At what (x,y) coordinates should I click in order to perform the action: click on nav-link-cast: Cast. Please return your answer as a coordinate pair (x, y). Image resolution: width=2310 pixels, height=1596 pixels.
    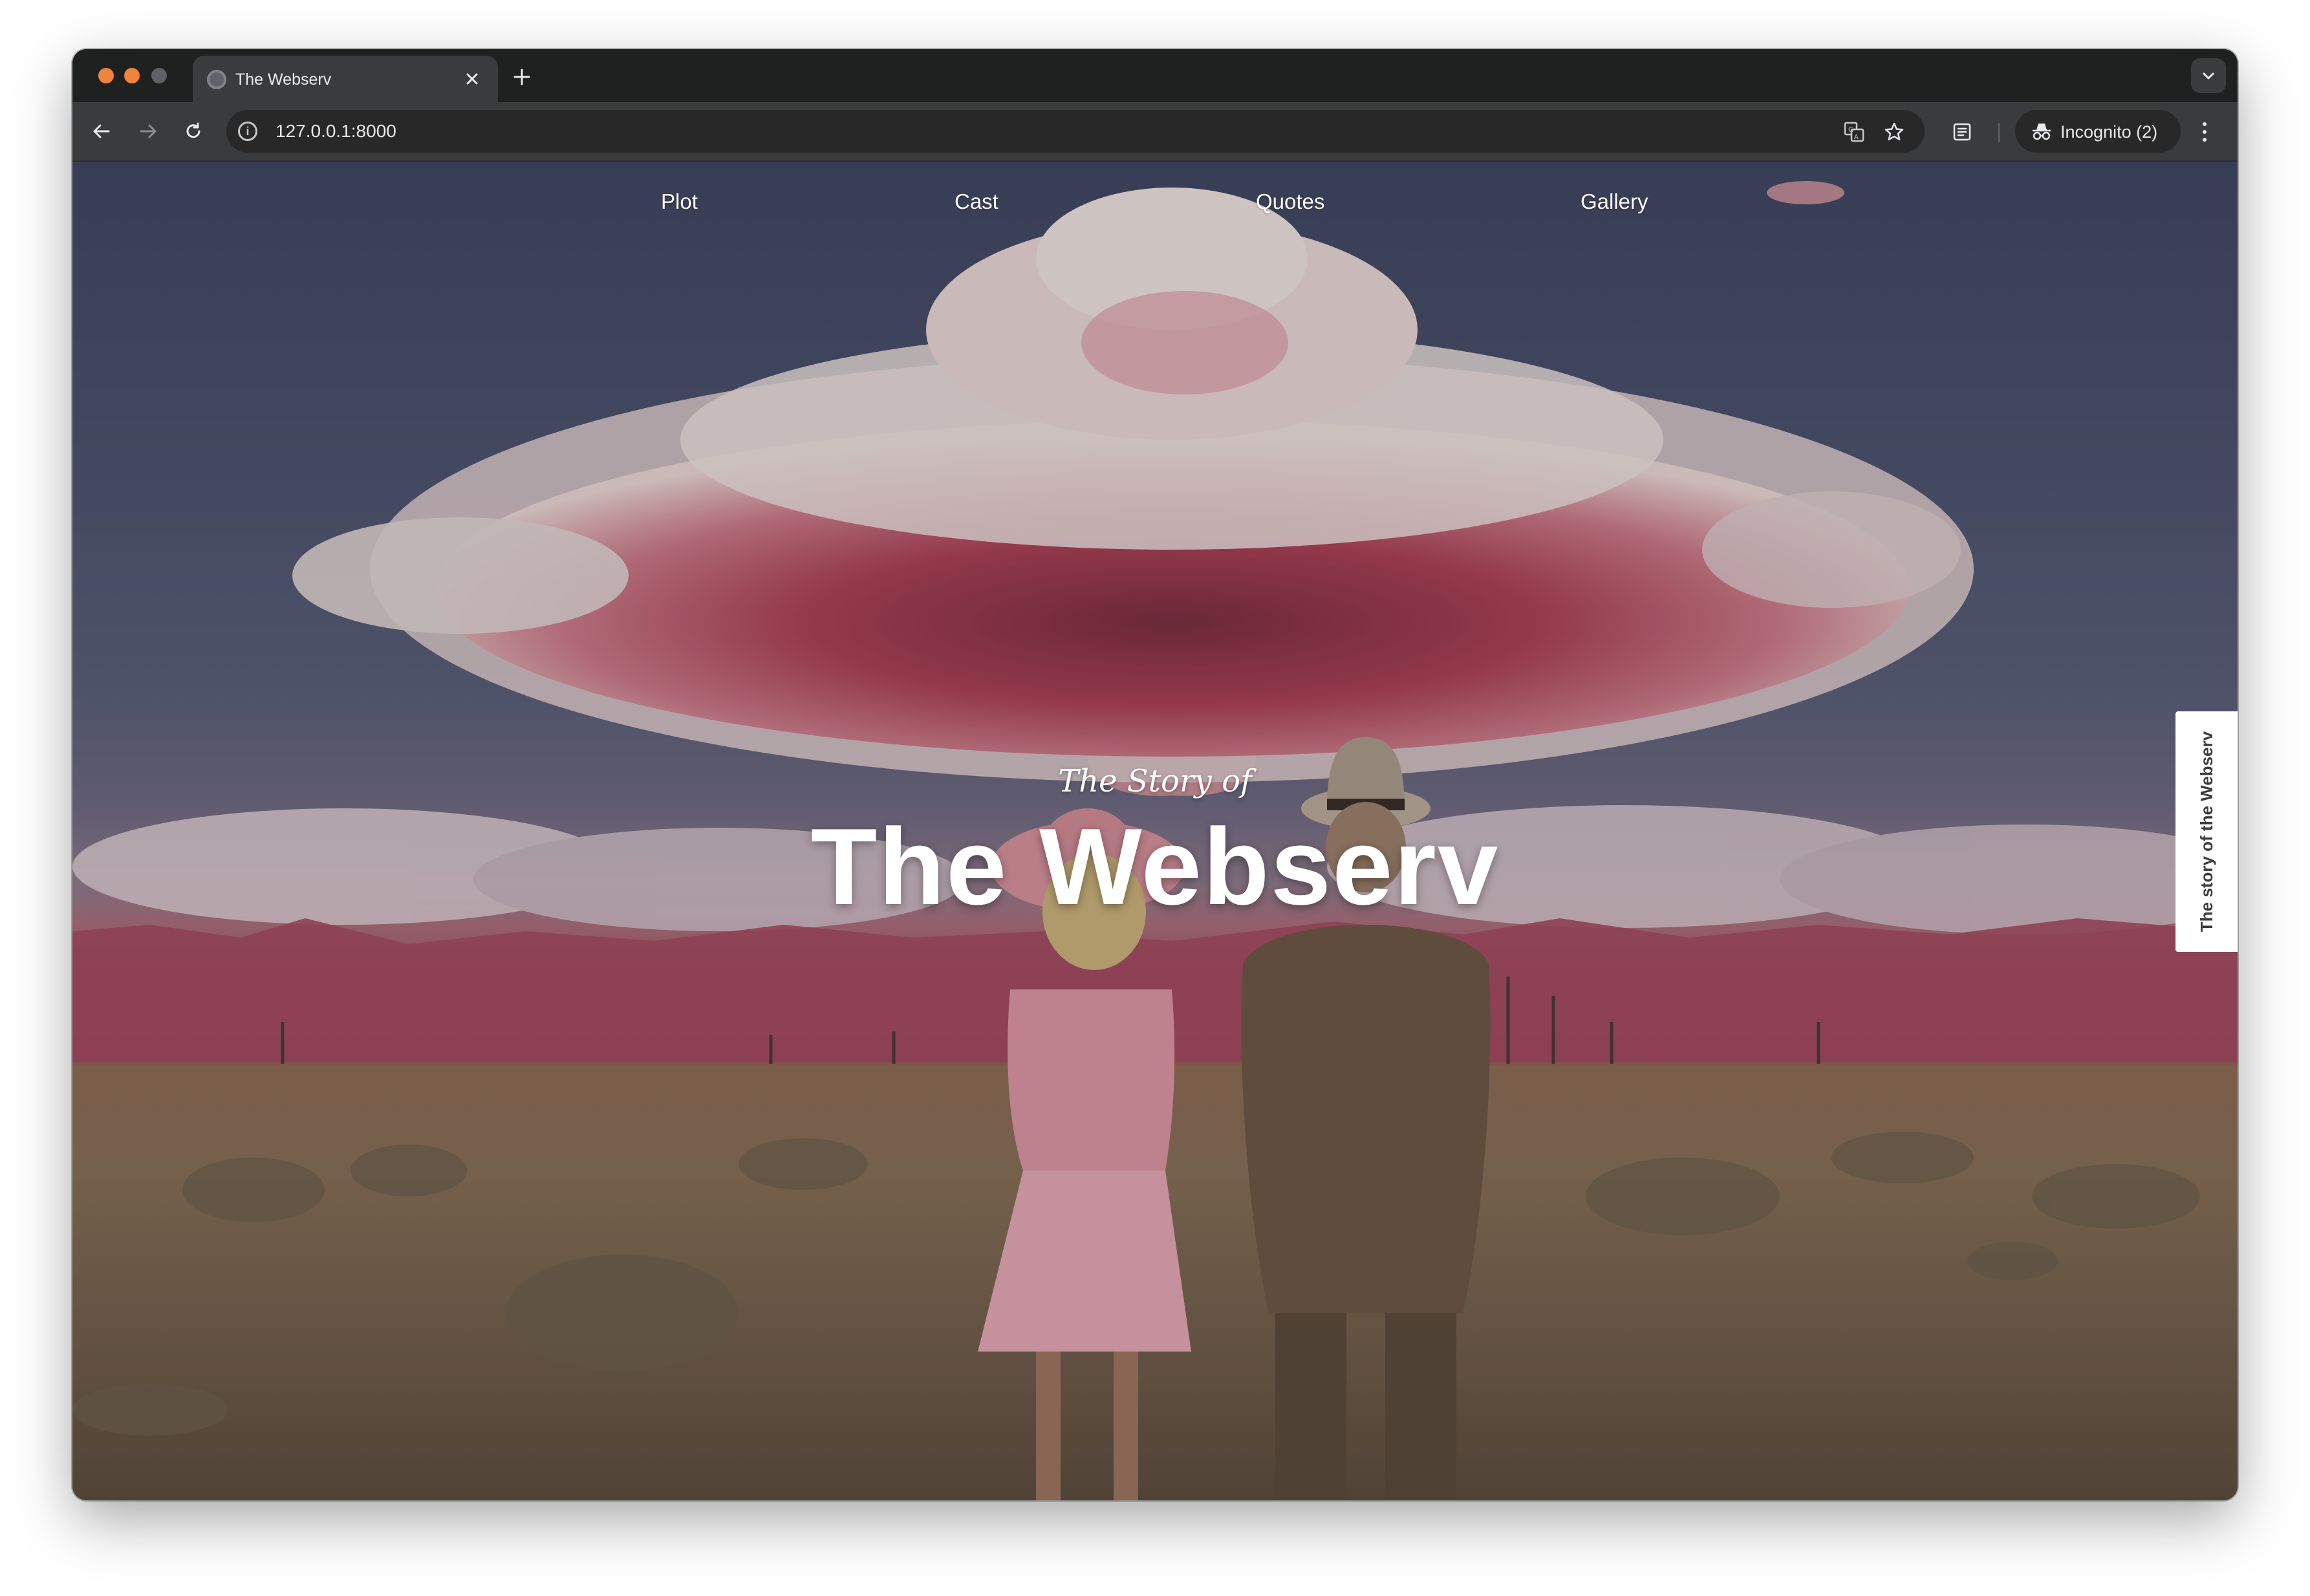
    Looking at the image, I should click on (976, 202).